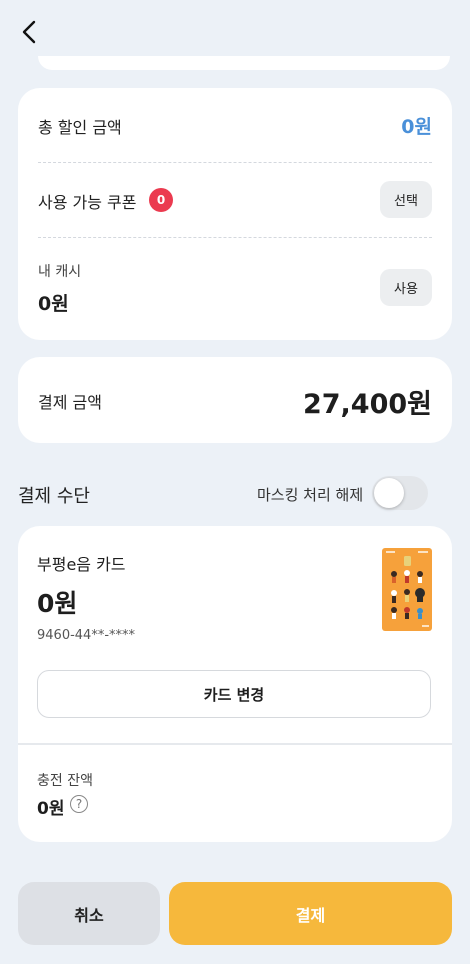  What do you see at coordinates (87, 202) in the screenshot?
I see `coupon-label: 사용 가능 쿠폰` at bounding box center [87, 202].